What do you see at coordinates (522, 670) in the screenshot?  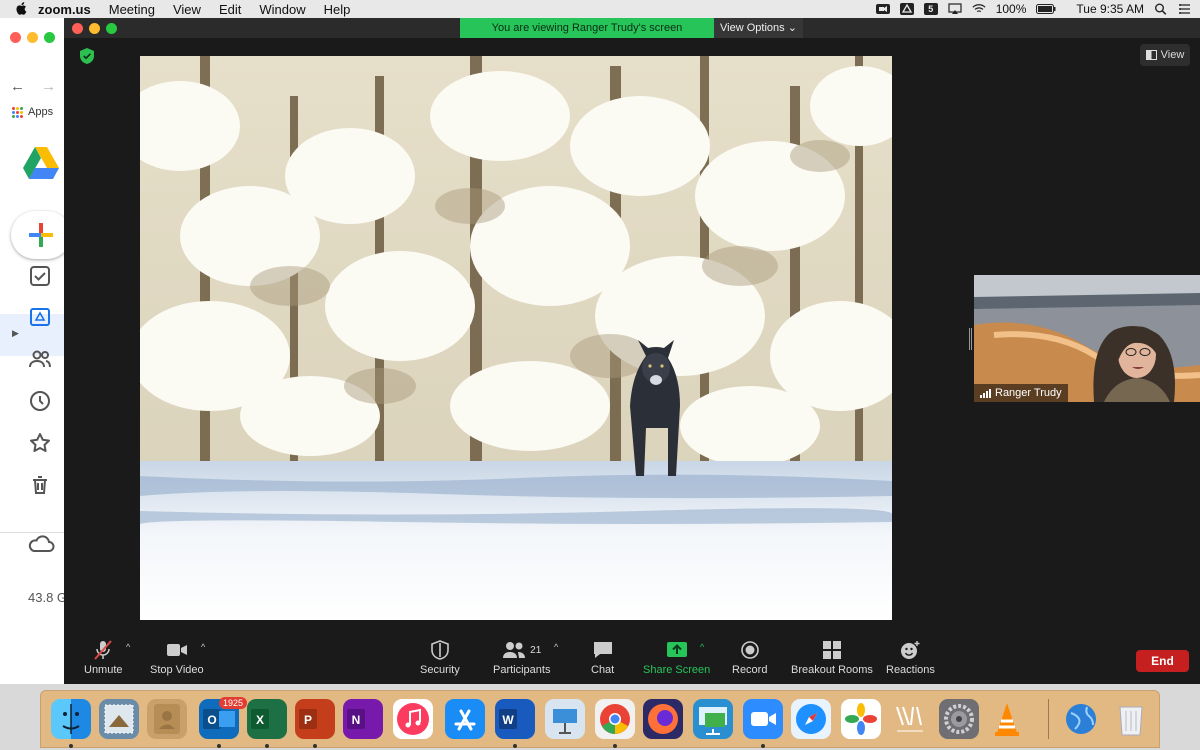 I see `participants-label: Participants` at bounding box center [522, 670].